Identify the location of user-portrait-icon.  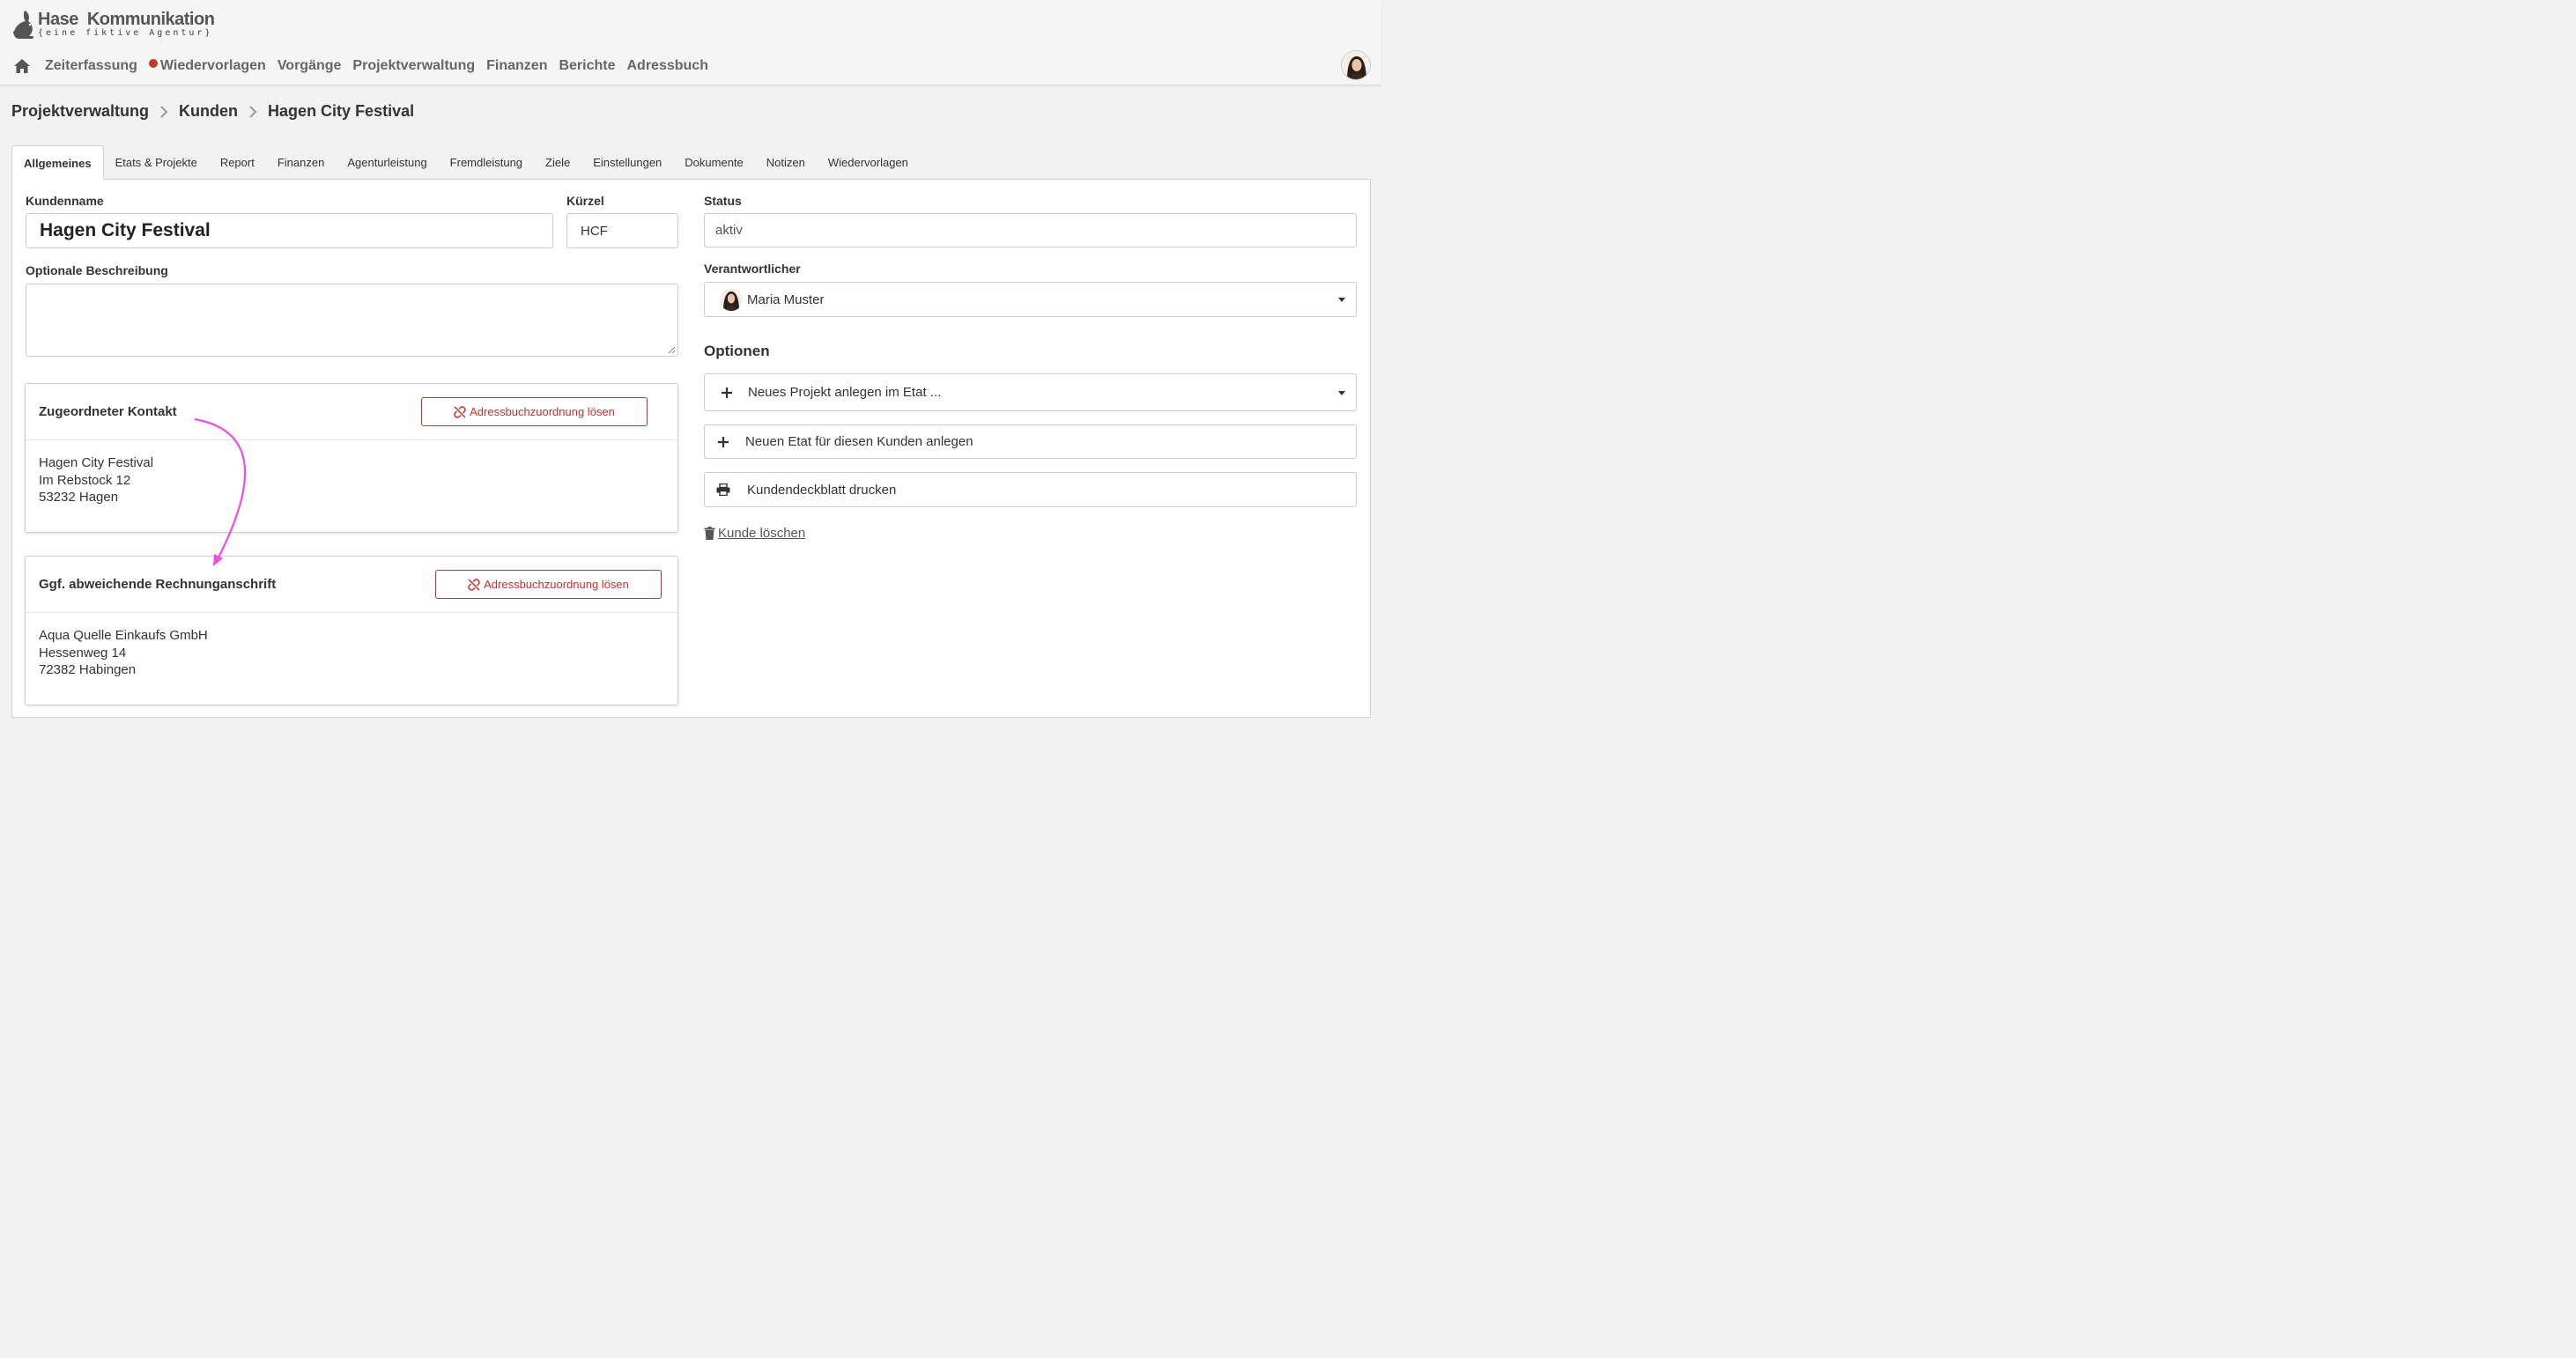
(1356, 65).